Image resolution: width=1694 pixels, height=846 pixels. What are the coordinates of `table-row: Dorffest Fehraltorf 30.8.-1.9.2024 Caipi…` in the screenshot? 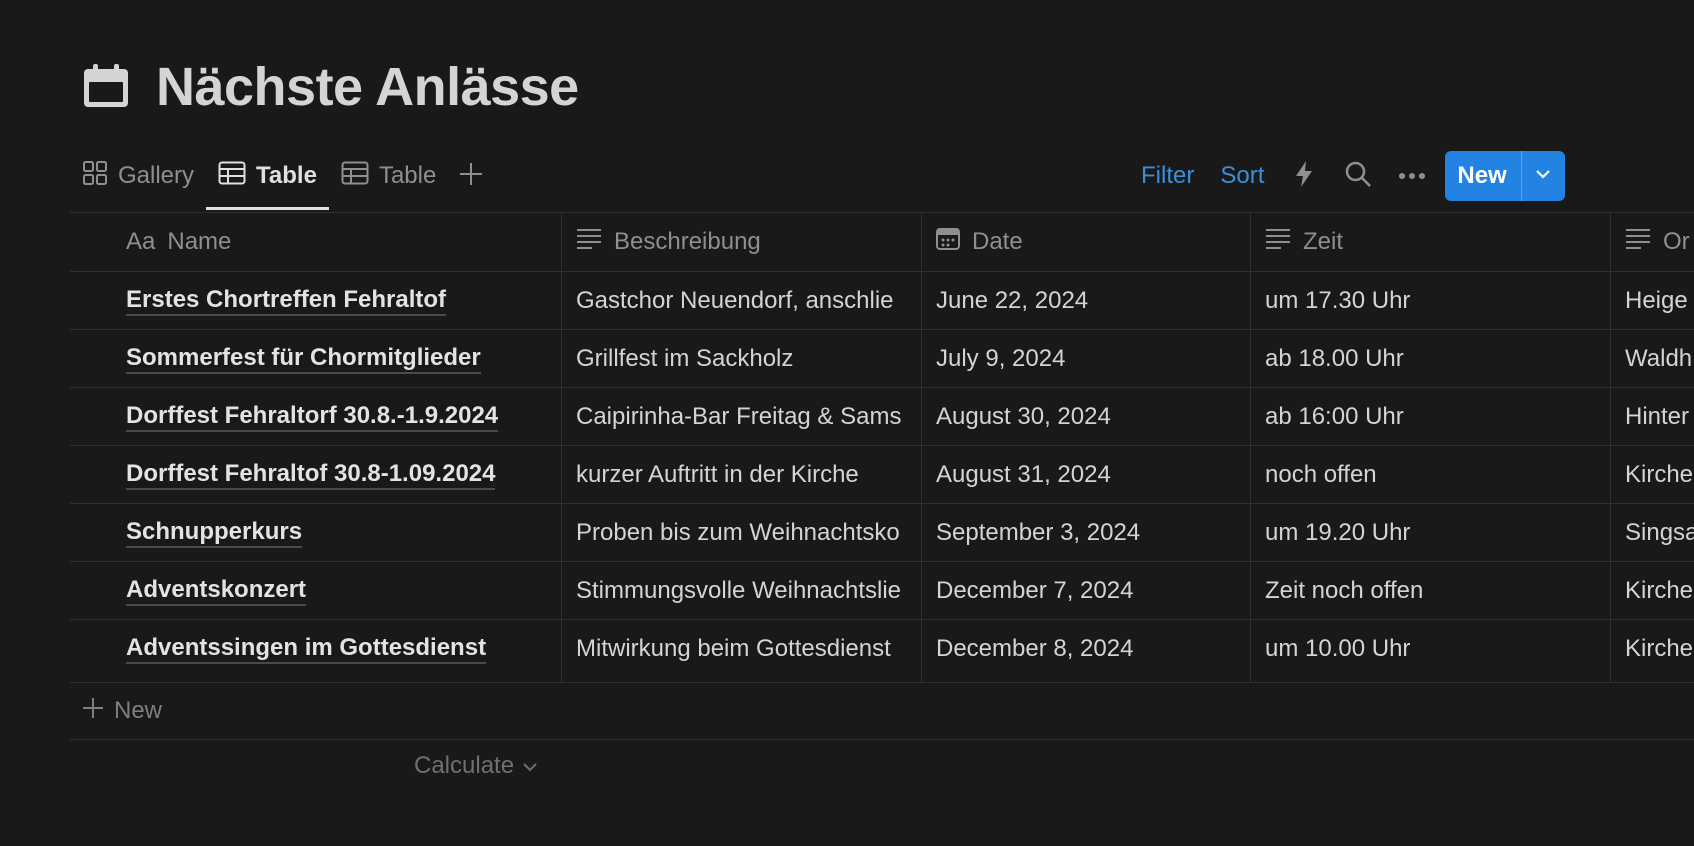 It's located at (882, 417).